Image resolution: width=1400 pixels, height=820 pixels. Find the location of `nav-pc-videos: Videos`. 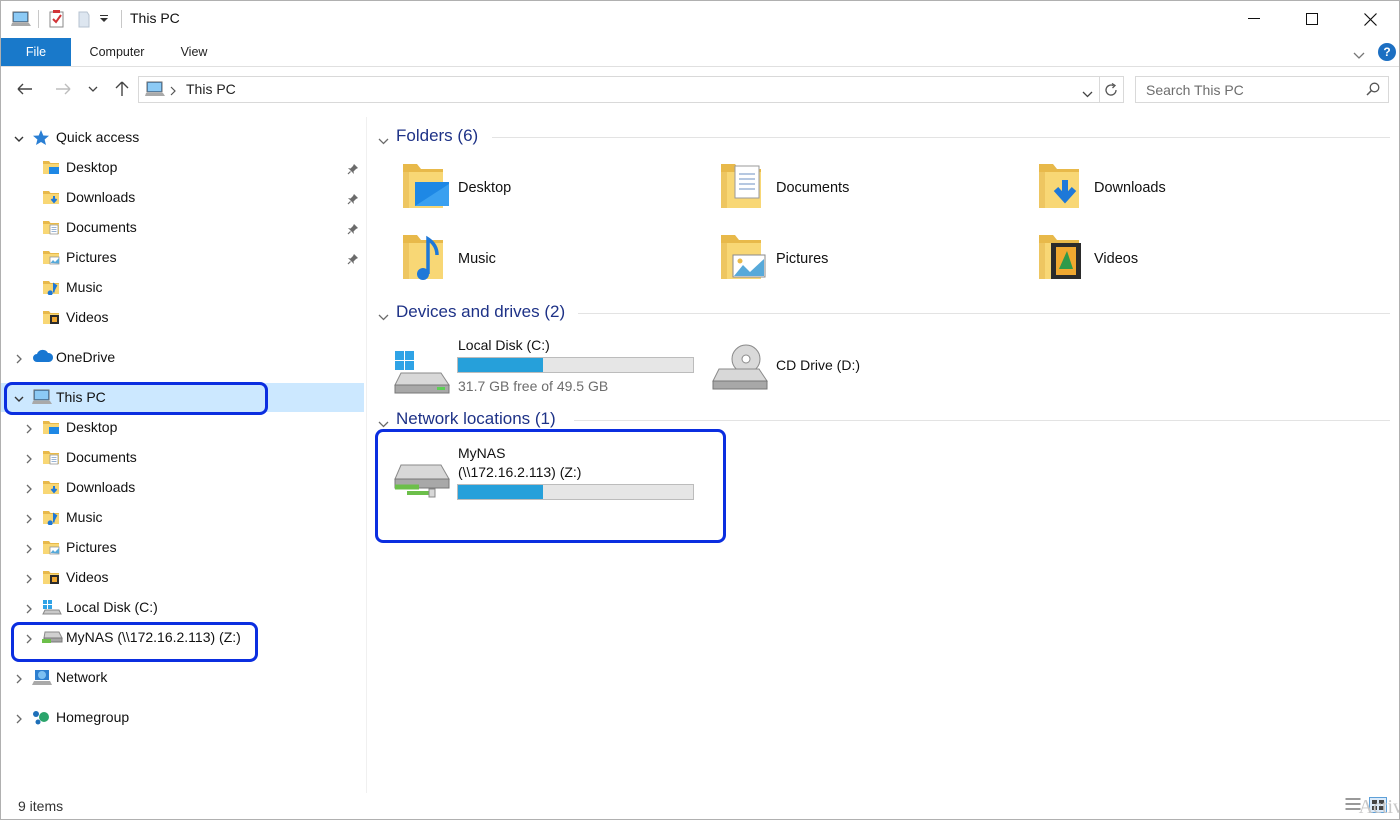

nav-pc-videos: Videos is located at coordinates (183, 578).